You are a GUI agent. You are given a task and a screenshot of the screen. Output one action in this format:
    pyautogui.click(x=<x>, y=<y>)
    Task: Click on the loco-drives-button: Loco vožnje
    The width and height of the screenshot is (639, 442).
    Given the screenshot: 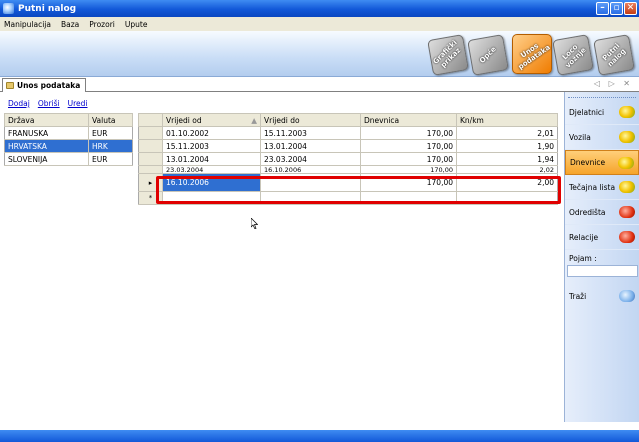 What is the action you would take?
    pyautogui.click(x=573, y=55)
    